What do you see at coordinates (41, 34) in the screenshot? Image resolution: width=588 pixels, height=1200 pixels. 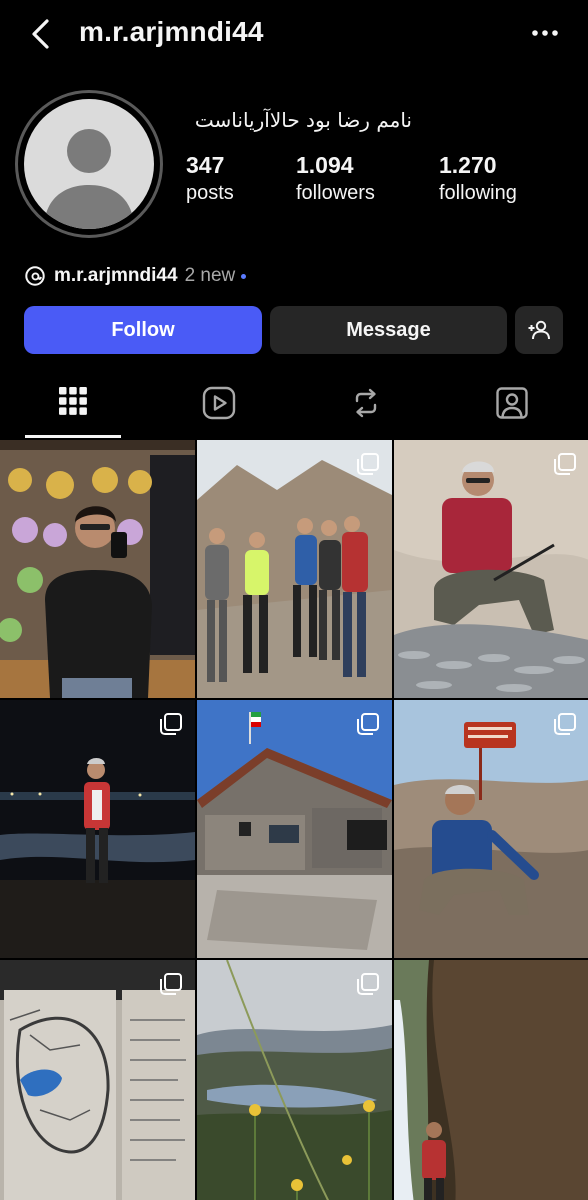 I see `back-arrow-icon` at bounding box center [41, 34].